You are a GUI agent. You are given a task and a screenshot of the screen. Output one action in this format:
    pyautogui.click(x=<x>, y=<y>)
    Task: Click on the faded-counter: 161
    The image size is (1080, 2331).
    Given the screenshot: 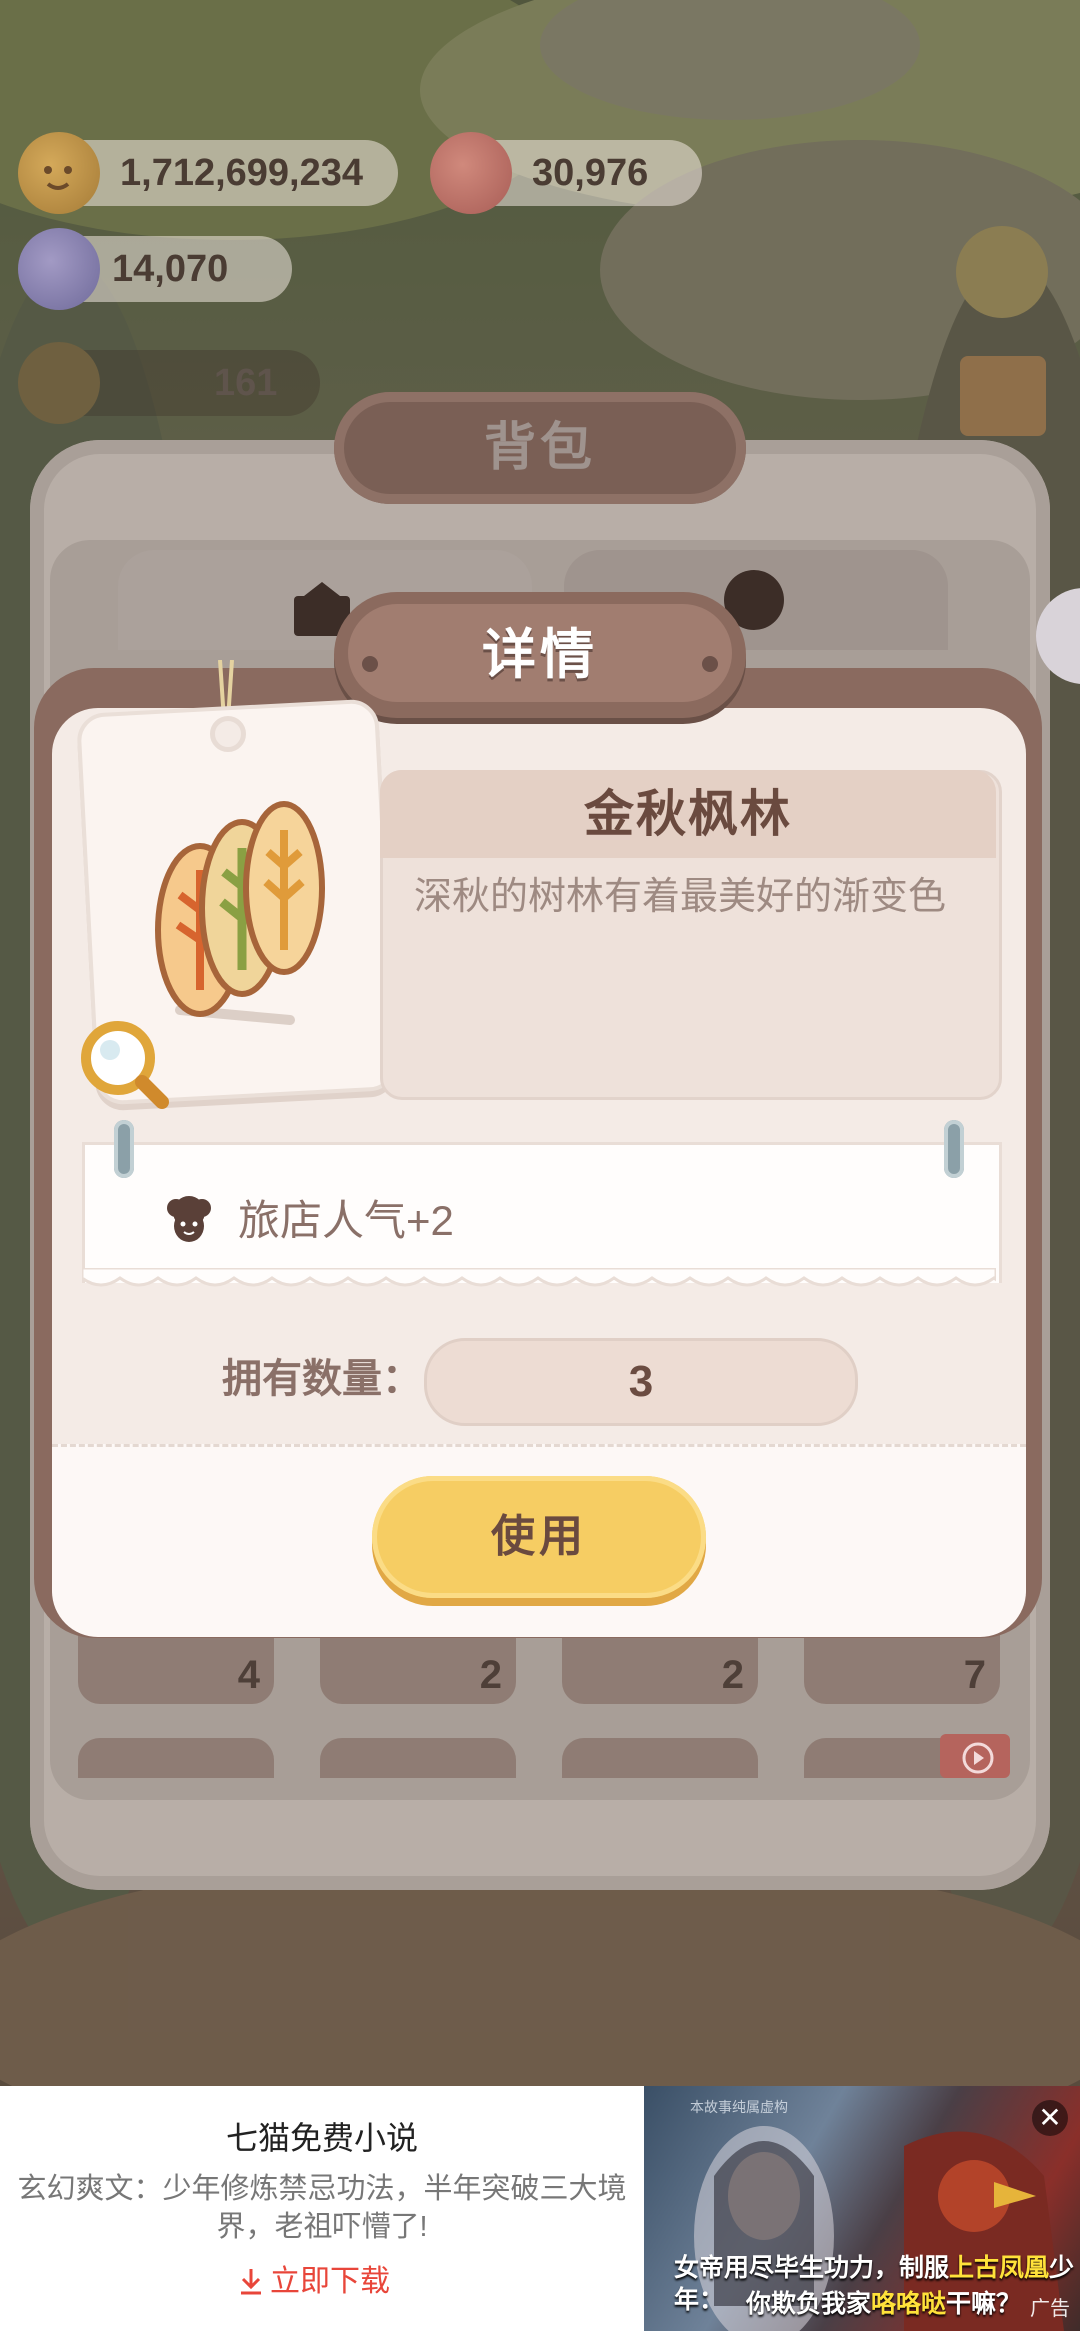 What is the action you would take?
    pyautogui.click(x=169, y=383)
    